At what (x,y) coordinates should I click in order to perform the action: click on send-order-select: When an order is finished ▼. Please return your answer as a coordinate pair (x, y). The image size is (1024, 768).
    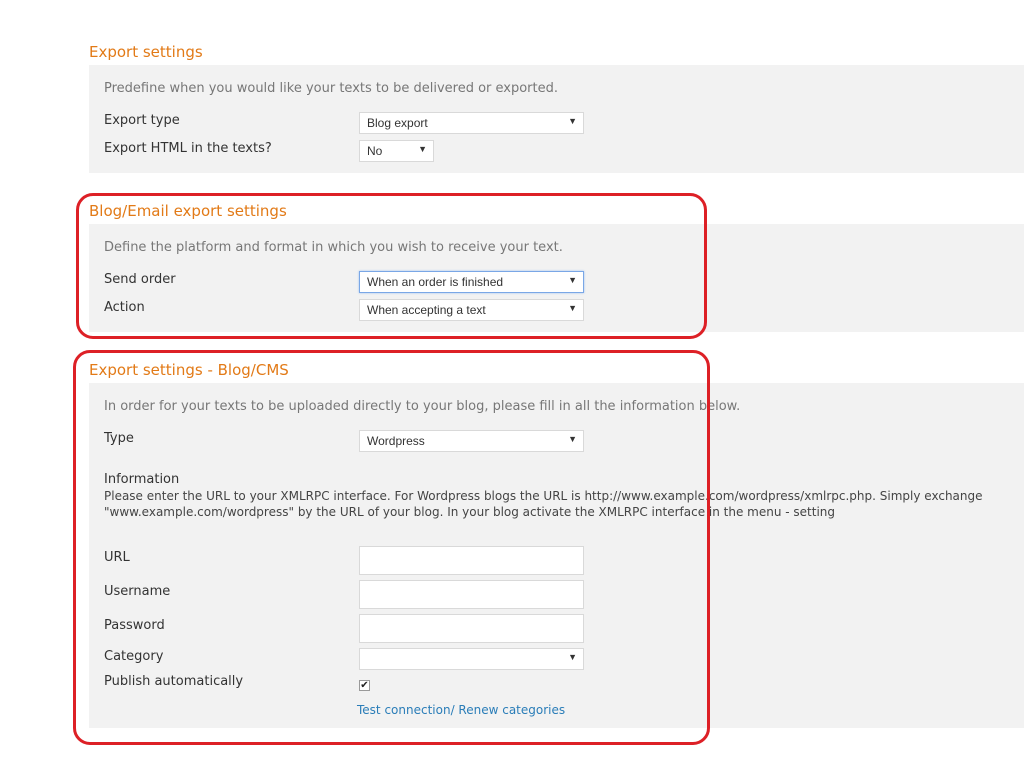
    Looking at the image, I should click on (471, 282).